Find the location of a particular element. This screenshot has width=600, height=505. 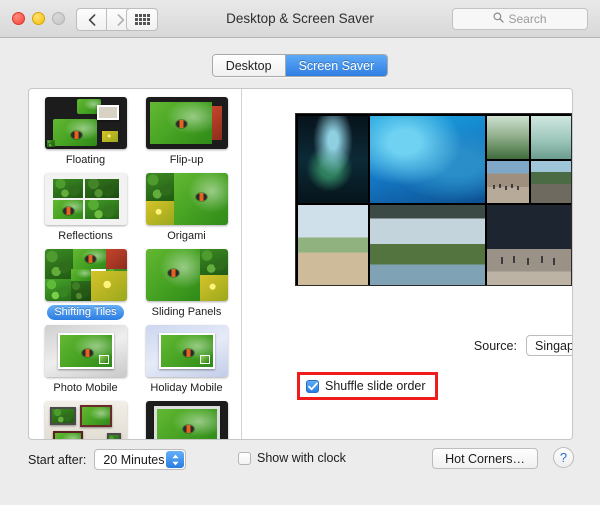

start-after-popup-button: 20 Minutes is located at coordinates (140, 459).